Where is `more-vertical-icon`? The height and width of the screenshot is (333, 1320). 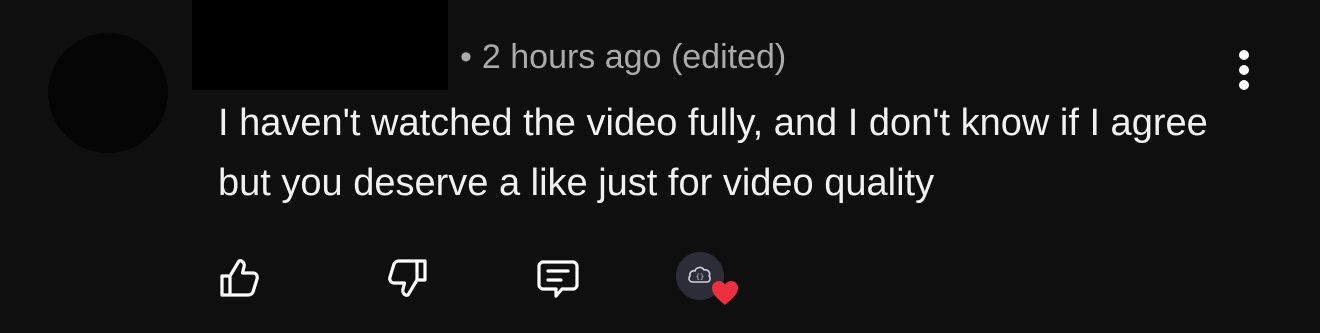
more-vertical-icon is located at coordinates (1244, 70).